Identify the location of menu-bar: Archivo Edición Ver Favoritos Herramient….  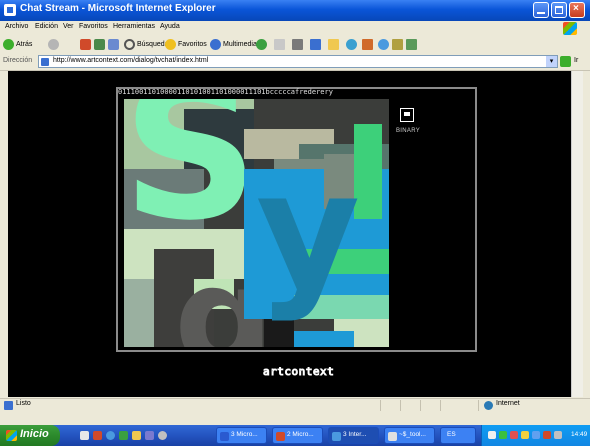
(295, 29).